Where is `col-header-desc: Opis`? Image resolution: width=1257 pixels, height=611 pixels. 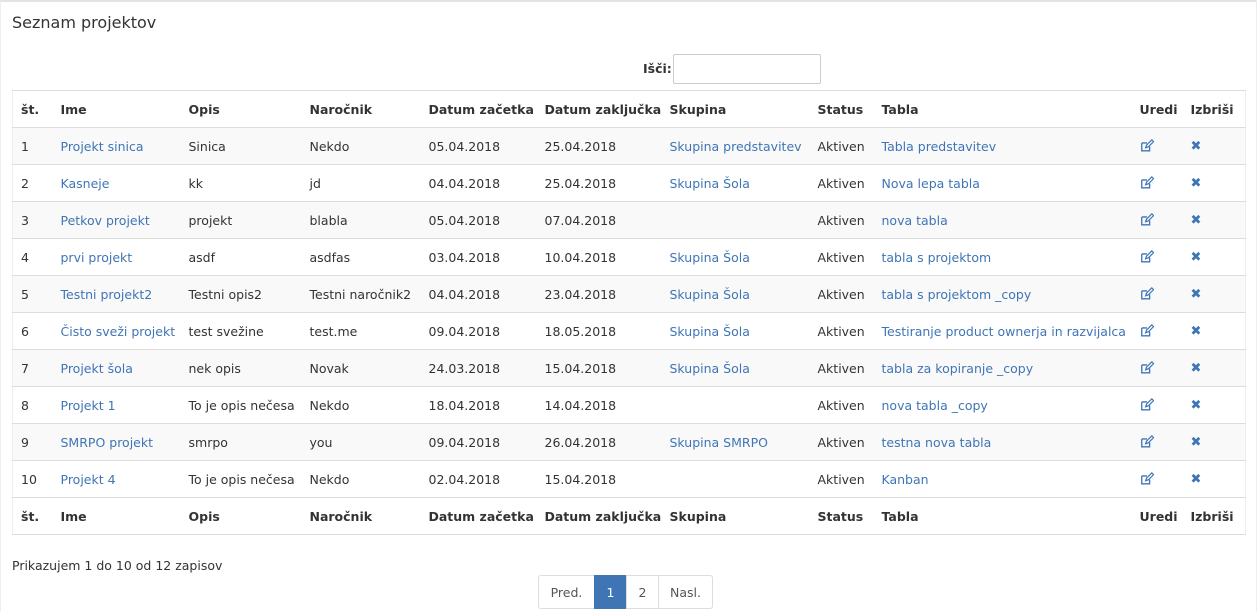 col-header-desc: Opis is located at coordinates (241, 109).